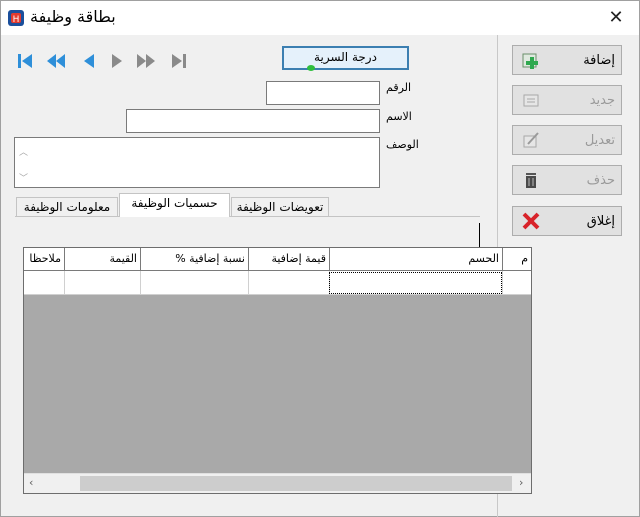 The image size is (640, 517). Describe the element at coordinates (516, 282) in the screenshot. I see `cell-index` at that location.